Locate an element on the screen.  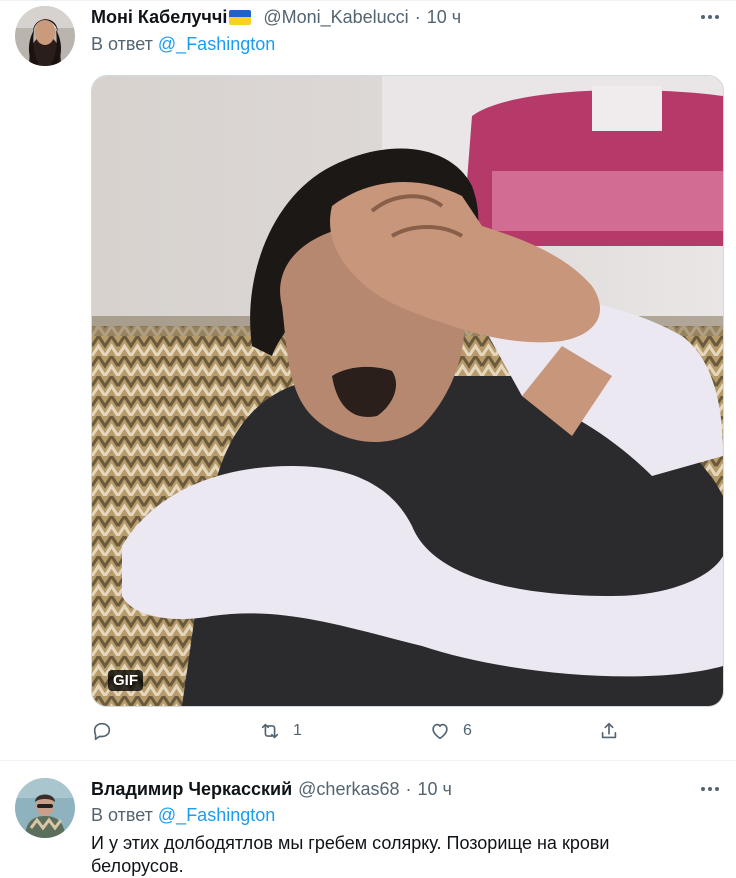
share-icon is located at coordinates (609, 730).